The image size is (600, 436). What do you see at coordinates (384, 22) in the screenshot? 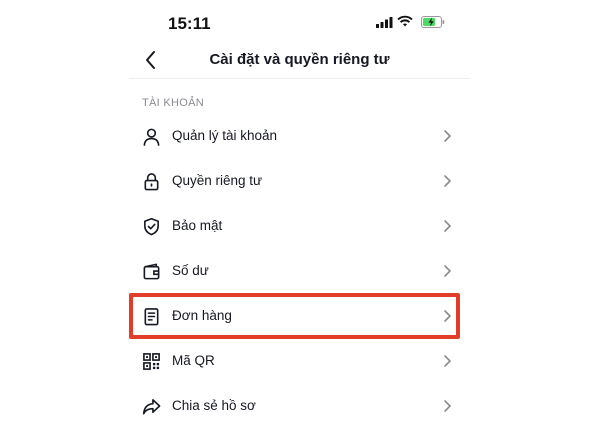
I see `signal-icon` at bounding box center [384, 22].